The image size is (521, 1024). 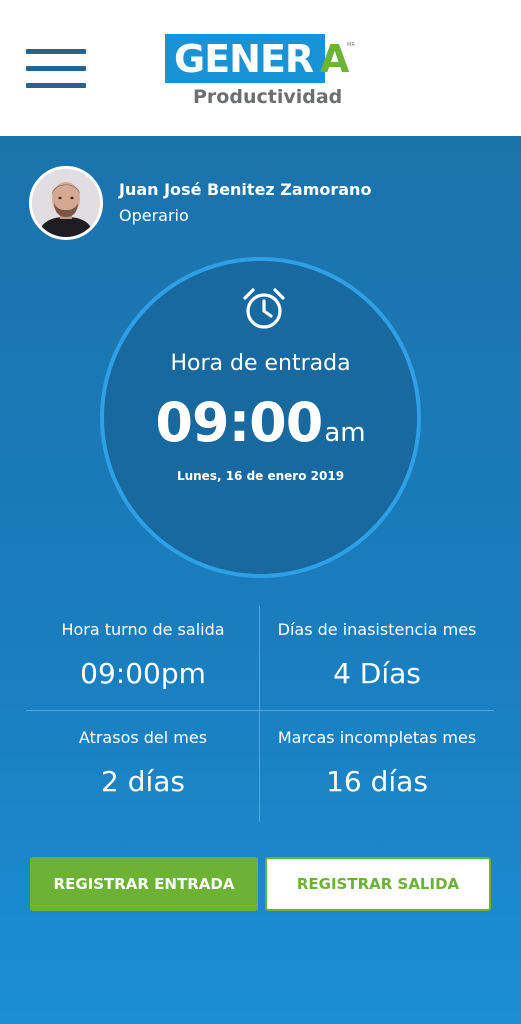 What do you see at coordinates (260, 363) in the screenshot?
I see `clock-label: Hora de entrada` at bounding box center [260, 363].